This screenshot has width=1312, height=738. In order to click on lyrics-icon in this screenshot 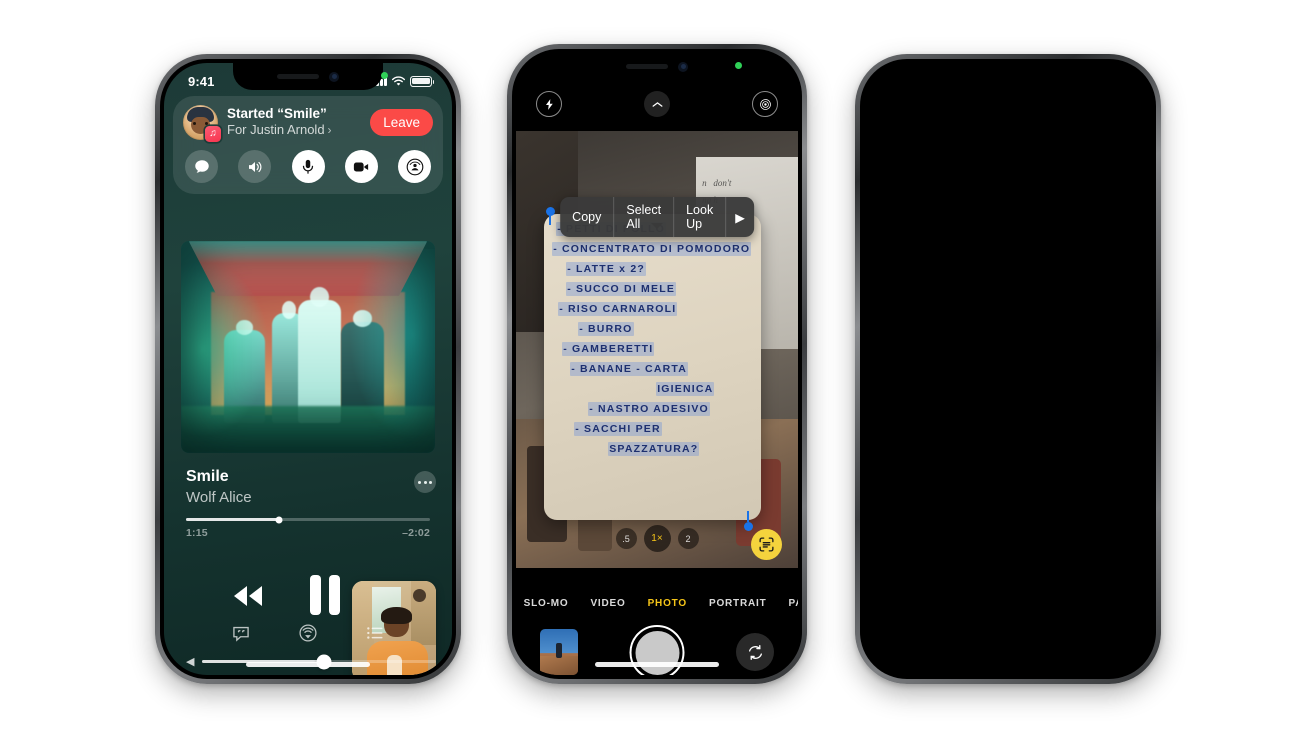, I will do `click(241, 634)`.